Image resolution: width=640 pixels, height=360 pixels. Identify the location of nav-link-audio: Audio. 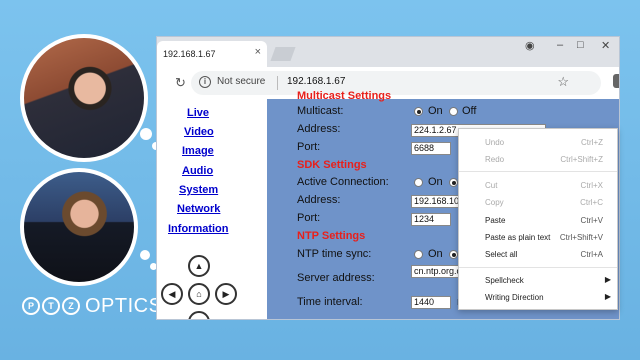
(197, 171).